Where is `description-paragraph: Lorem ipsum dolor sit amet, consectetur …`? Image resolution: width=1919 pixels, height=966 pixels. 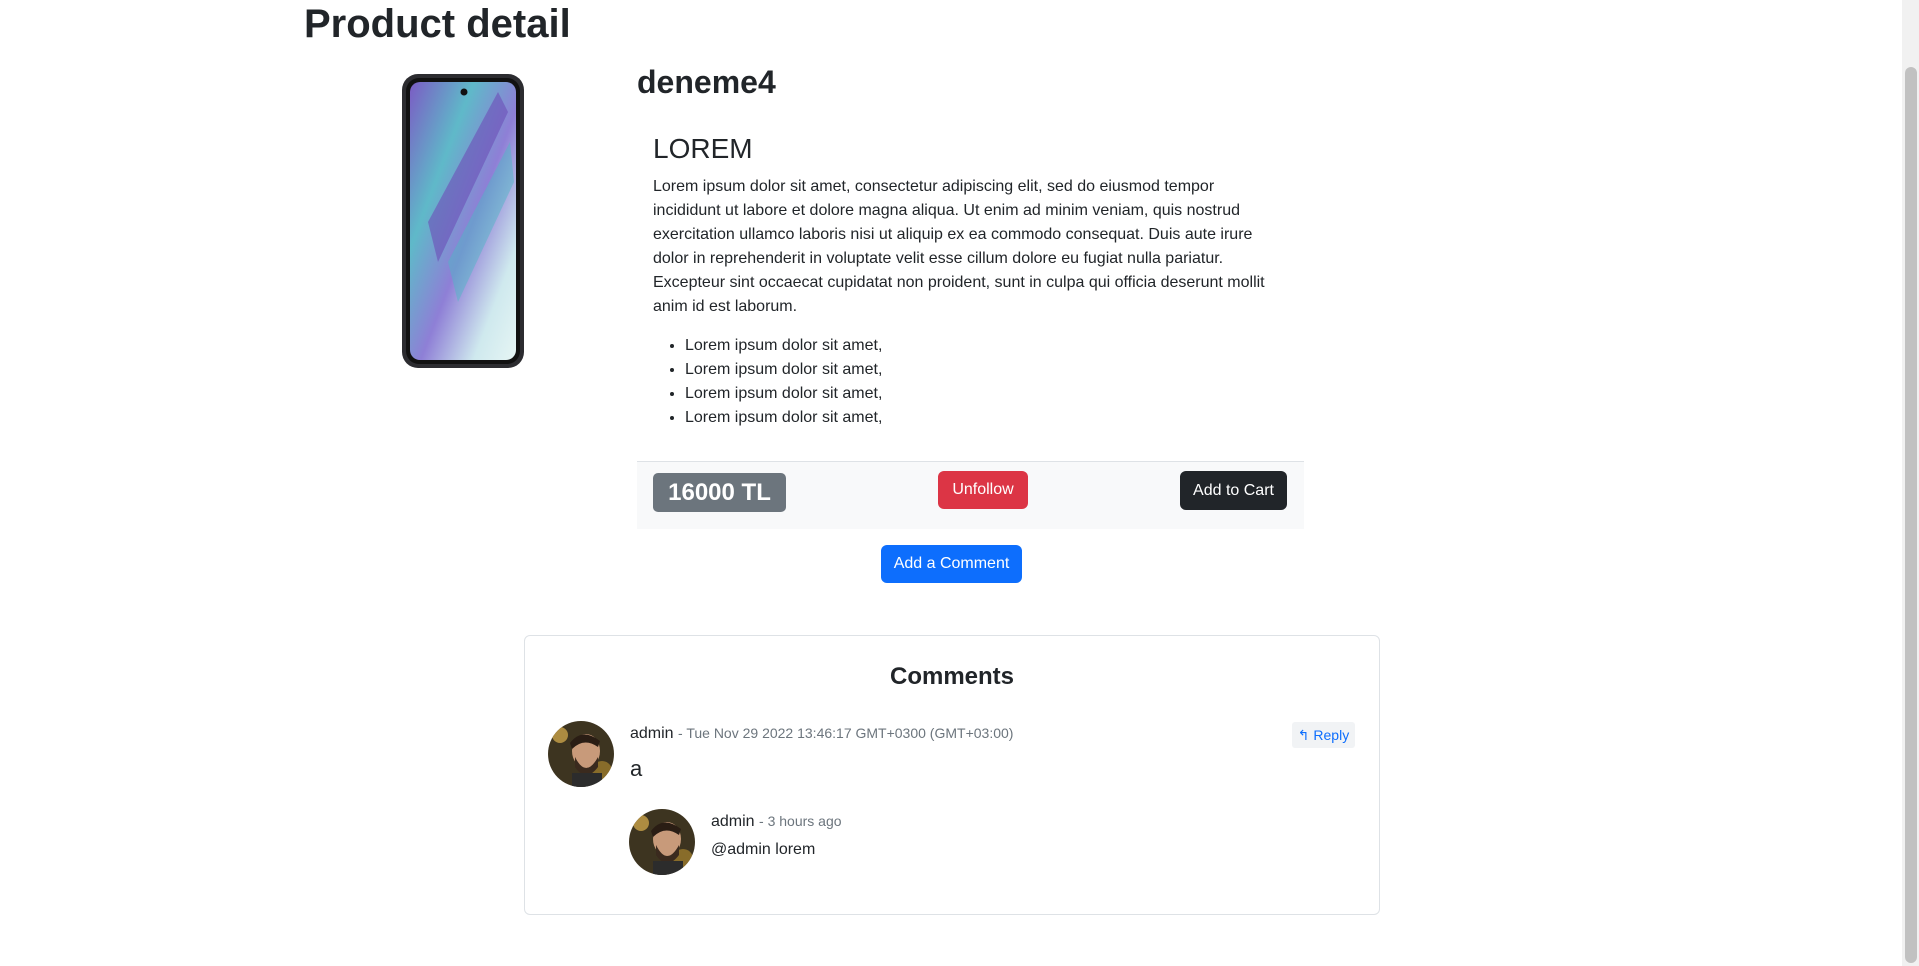 description-paragraph: Lorem ipsum dolor sit amet, consectetur … is located at coordinates (959, 246).